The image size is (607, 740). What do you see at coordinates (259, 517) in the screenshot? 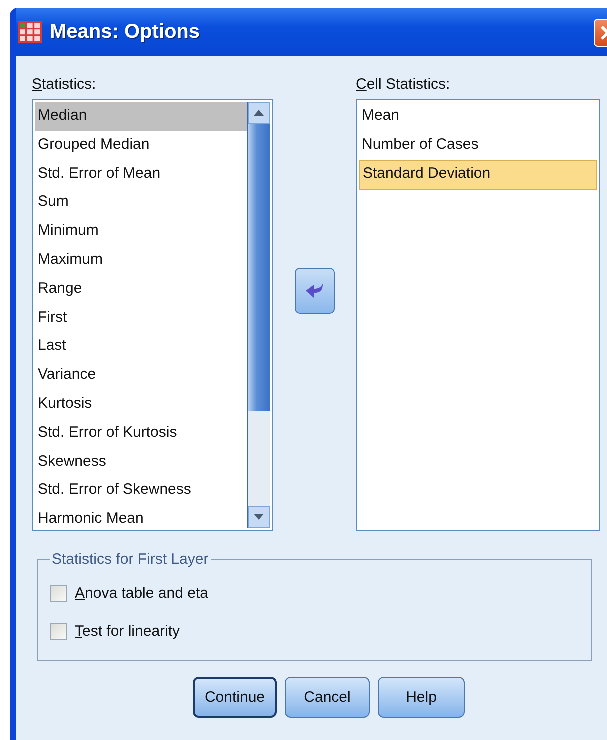
I see `scroll-down-icon` at bounding box center [259, 517].